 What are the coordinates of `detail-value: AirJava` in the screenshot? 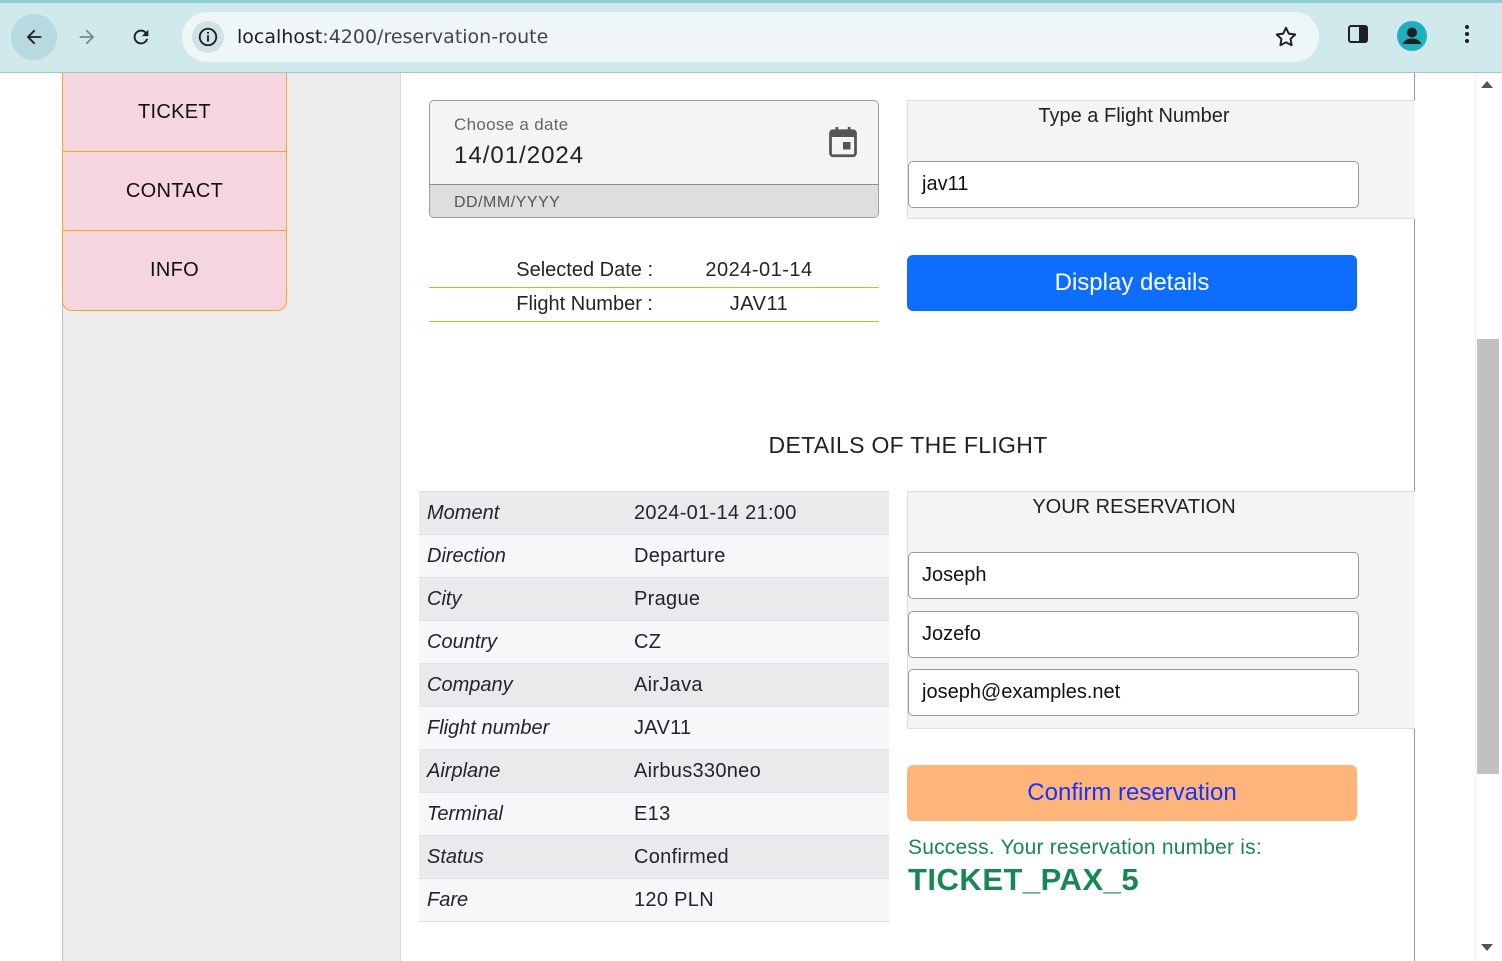 It's located at (668, 684).